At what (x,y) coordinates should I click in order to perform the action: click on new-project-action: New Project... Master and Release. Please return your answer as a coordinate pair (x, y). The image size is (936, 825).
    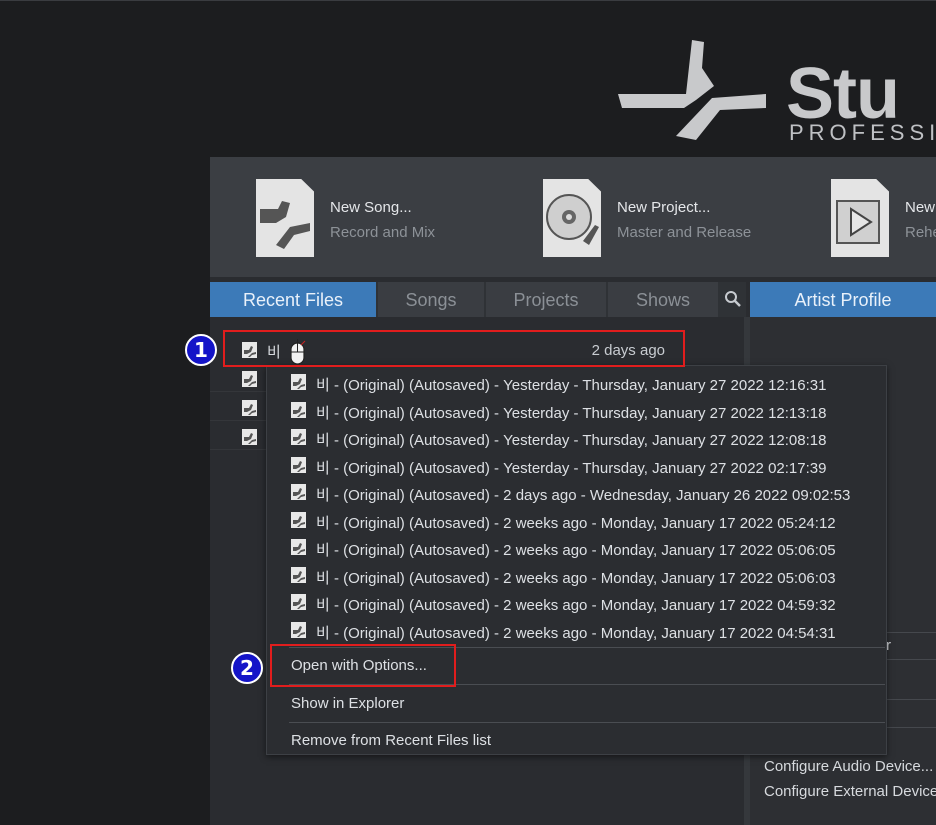
    Looking at the image, I should click on (668, 218).